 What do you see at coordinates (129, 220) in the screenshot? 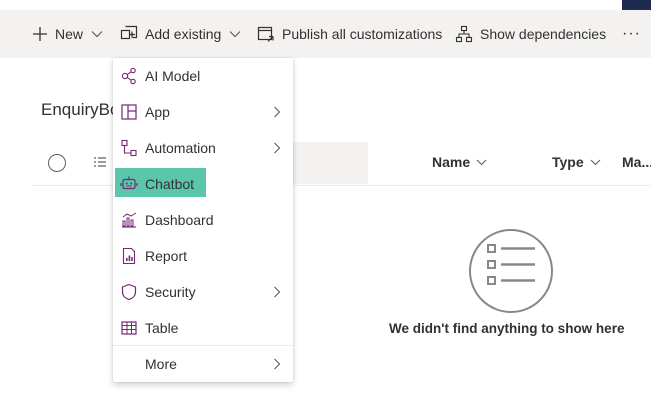
I see `dashboard-icon` at bounding box center [129, 220].